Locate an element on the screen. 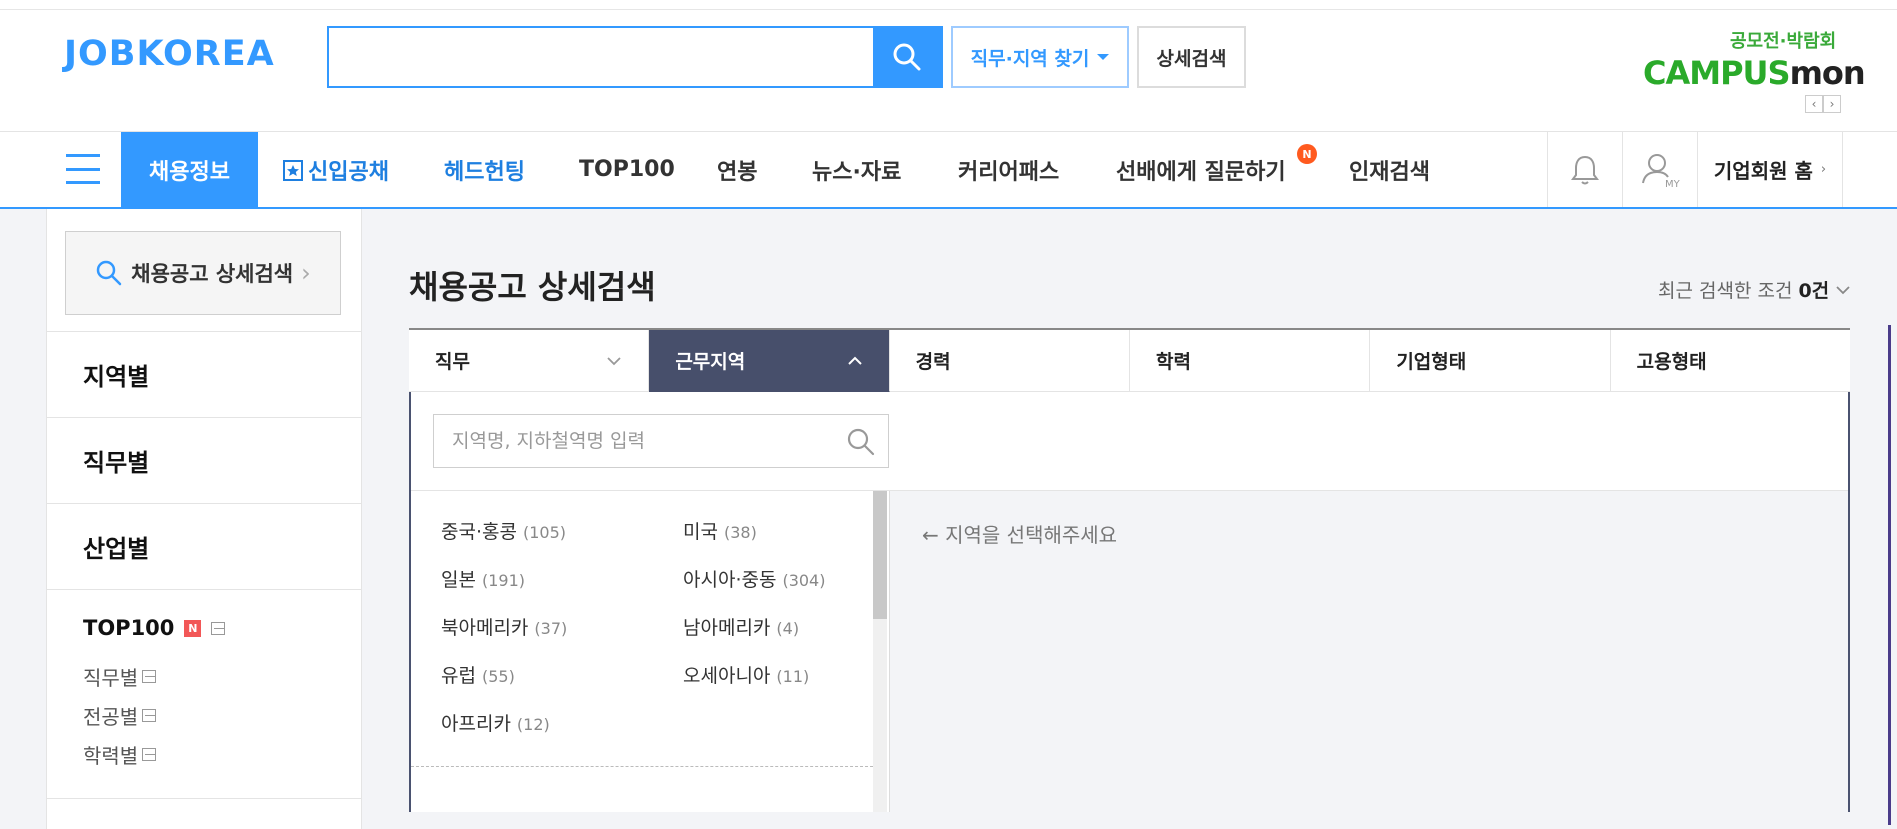  tab-experience: 경력 is located at coordinates (1009, 361).